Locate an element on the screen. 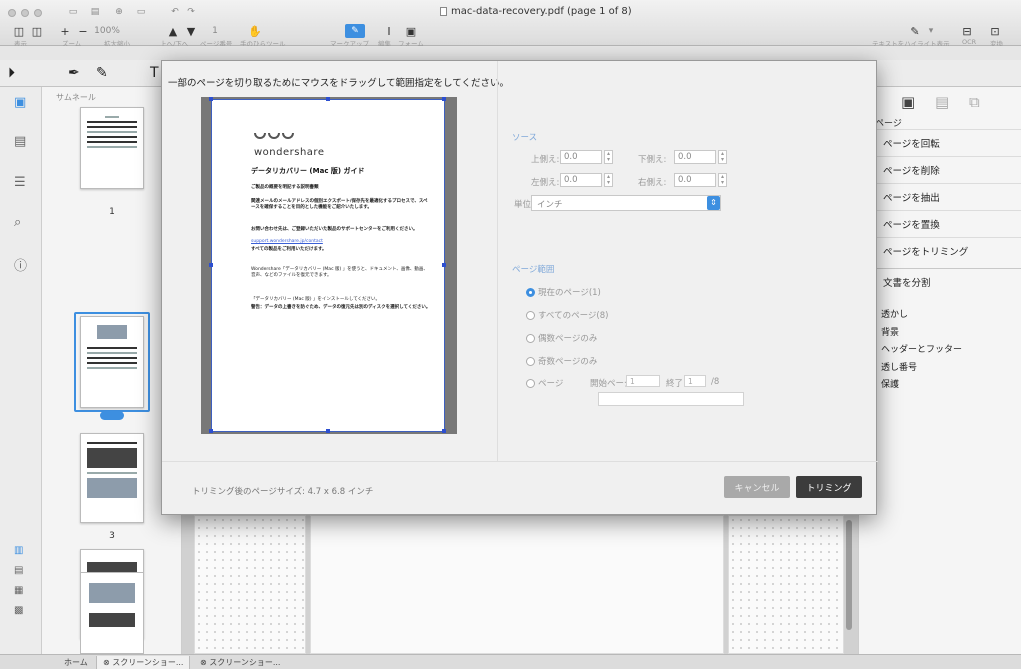 The image size is (1021, 669). left-sidebar: ▣ ▤ ☰ ⌕ ⓘ ▥ ▤ ▦ ▩ is located at coordinates (21, 370).